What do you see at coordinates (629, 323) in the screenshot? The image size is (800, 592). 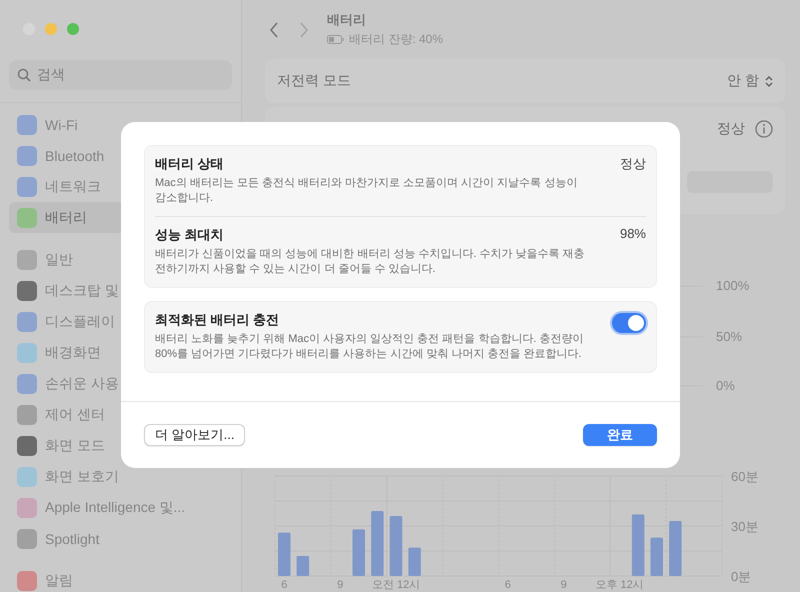 I see `charging-toggle` at bounding box center [629, 323].